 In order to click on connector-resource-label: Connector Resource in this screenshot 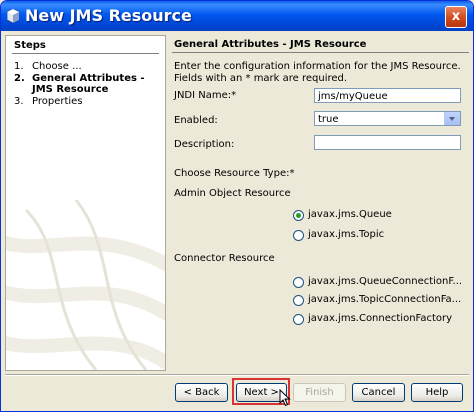, I will do `click(224, 258)`.